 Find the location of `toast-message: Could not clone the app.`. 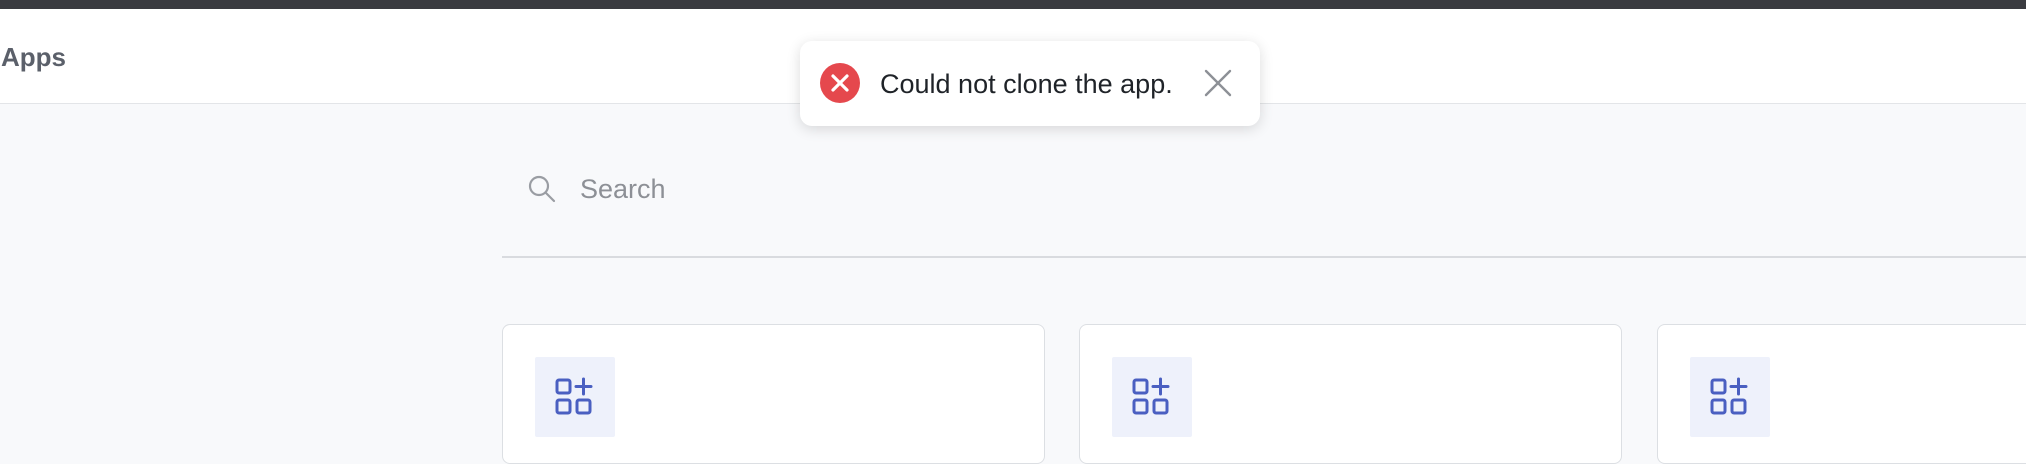

toast-message: Could not clone the app. is located at coordinates (1026, 84).